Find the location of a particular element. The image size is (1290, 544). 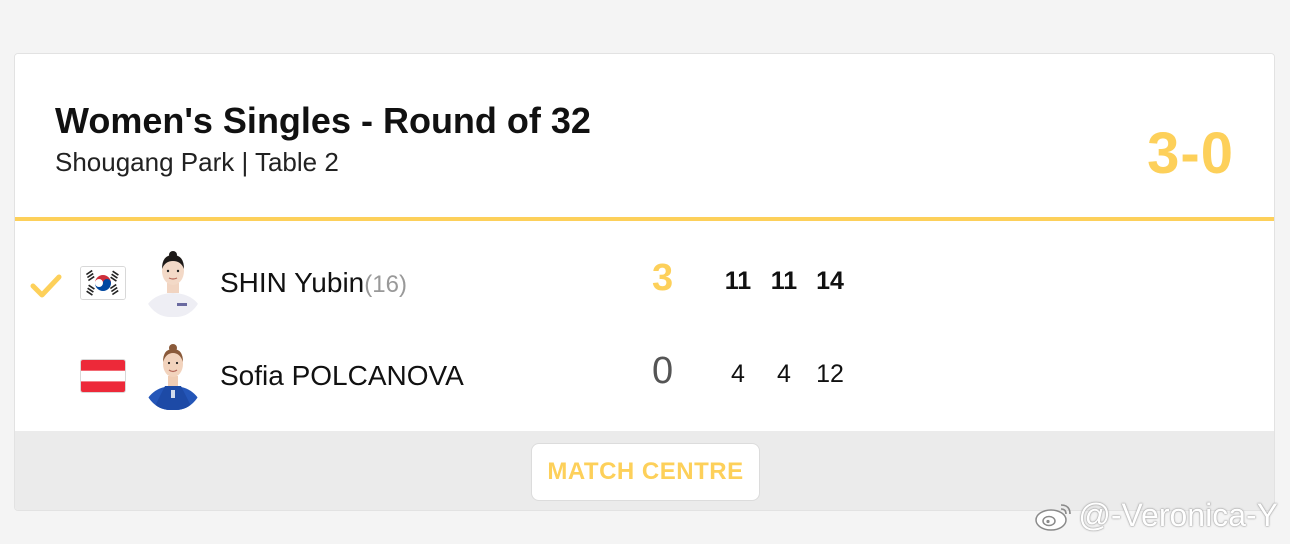

game-score-1: 11 is located at coordinates (738, 281).